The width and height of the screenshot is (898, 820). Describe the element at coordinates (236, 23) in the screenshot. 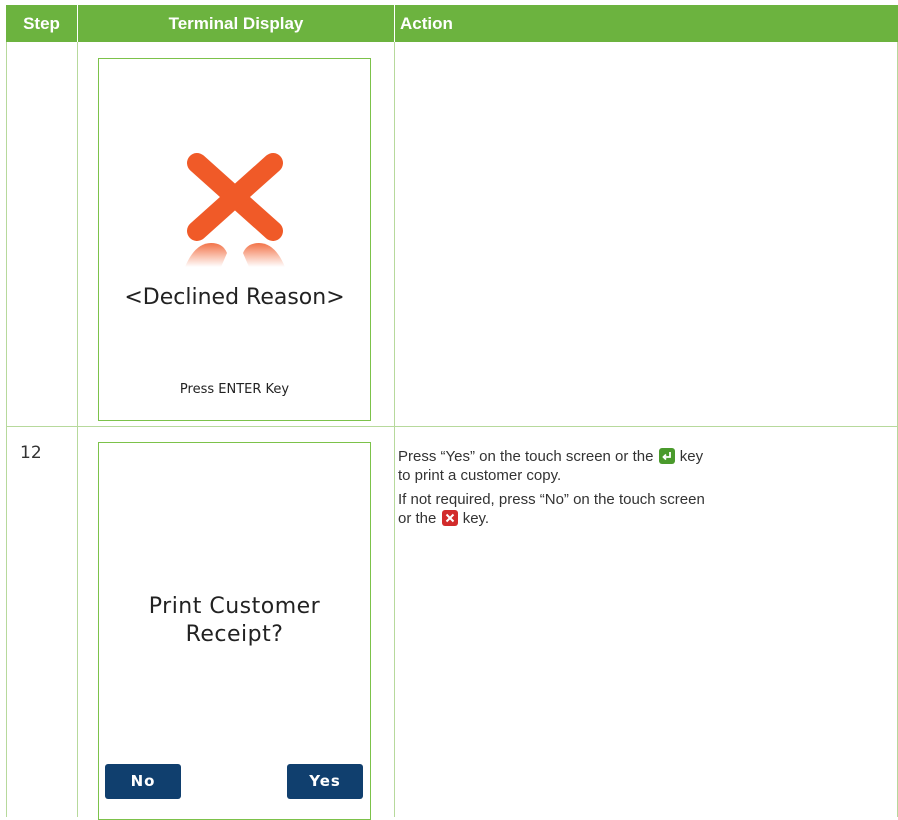

I see `header-terminal-display: Terminal Display` at that location.